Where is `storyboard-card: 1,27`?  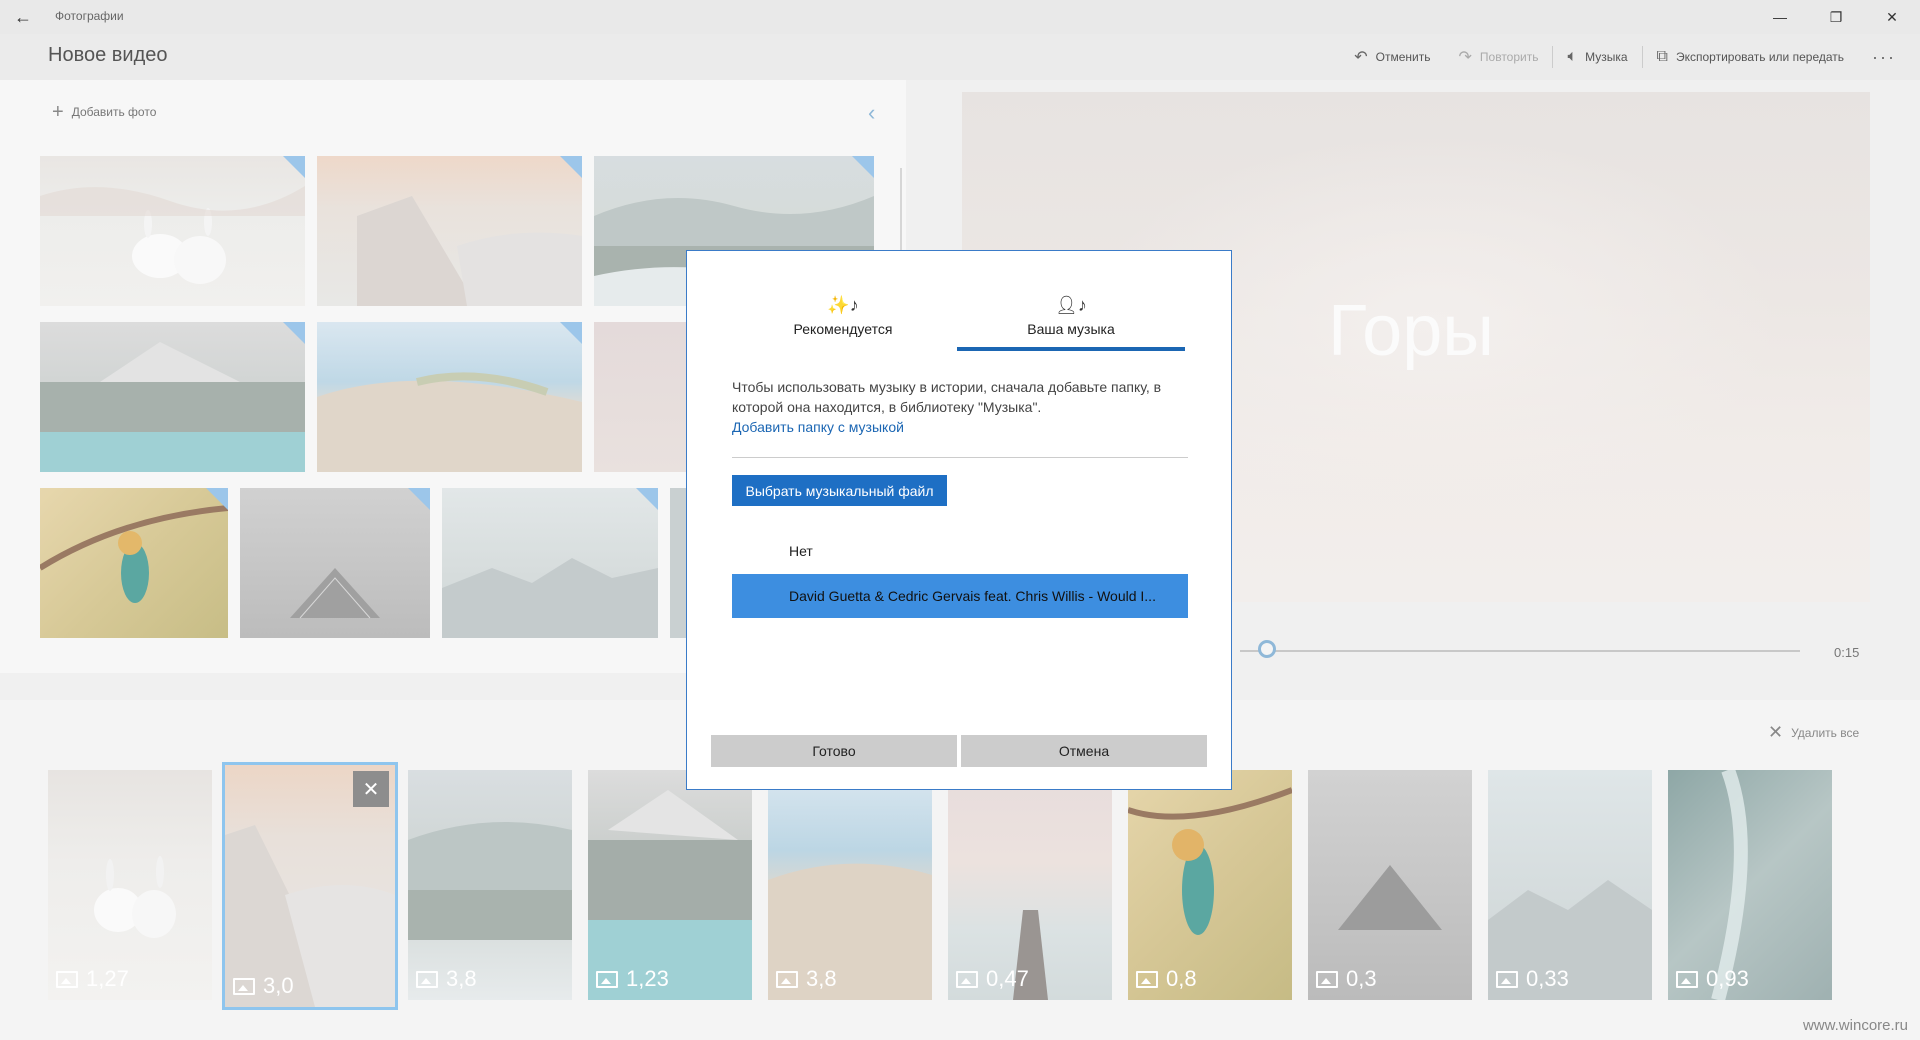 storyboard-card: 1,27 is located at coordinates (130, 885).